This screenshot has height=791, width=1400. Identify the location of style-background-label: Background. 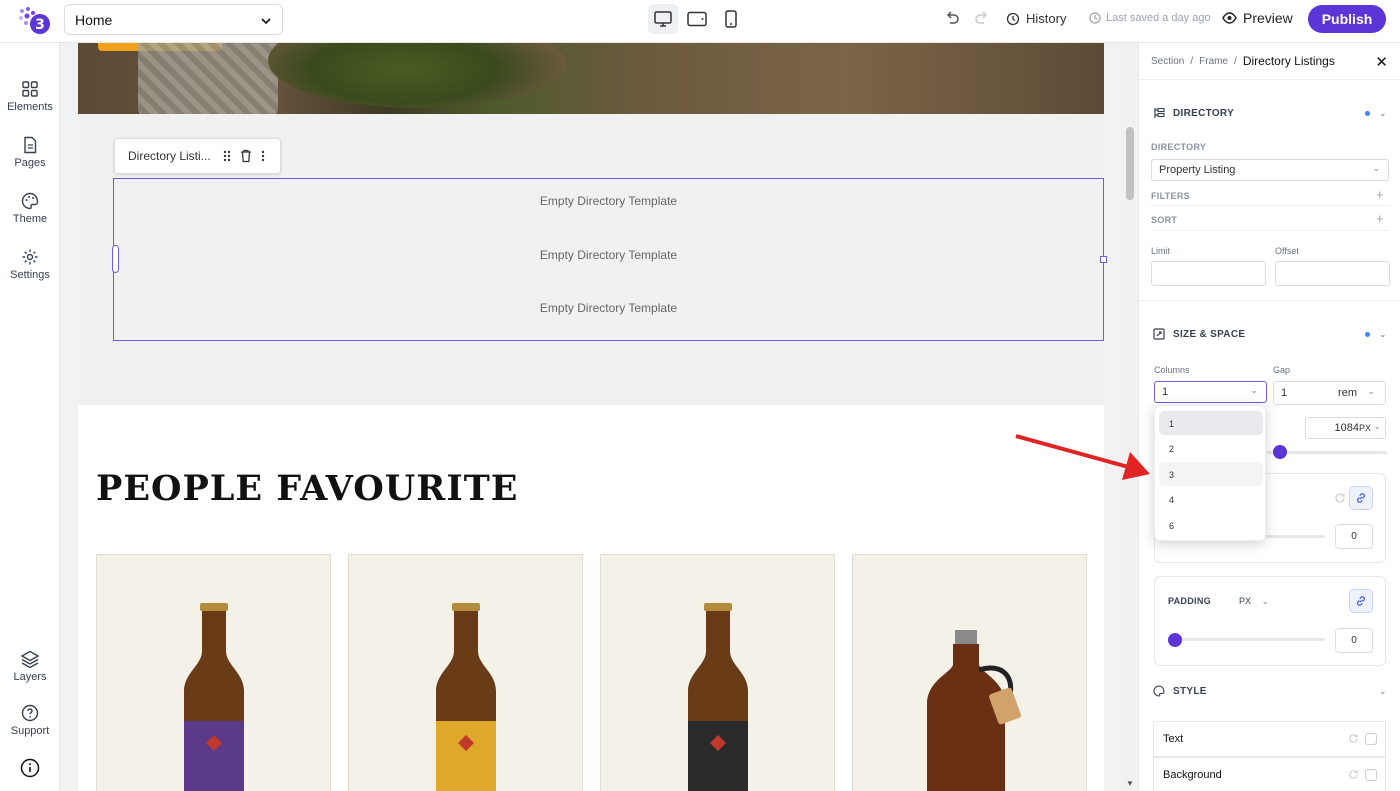
(1192, 775).